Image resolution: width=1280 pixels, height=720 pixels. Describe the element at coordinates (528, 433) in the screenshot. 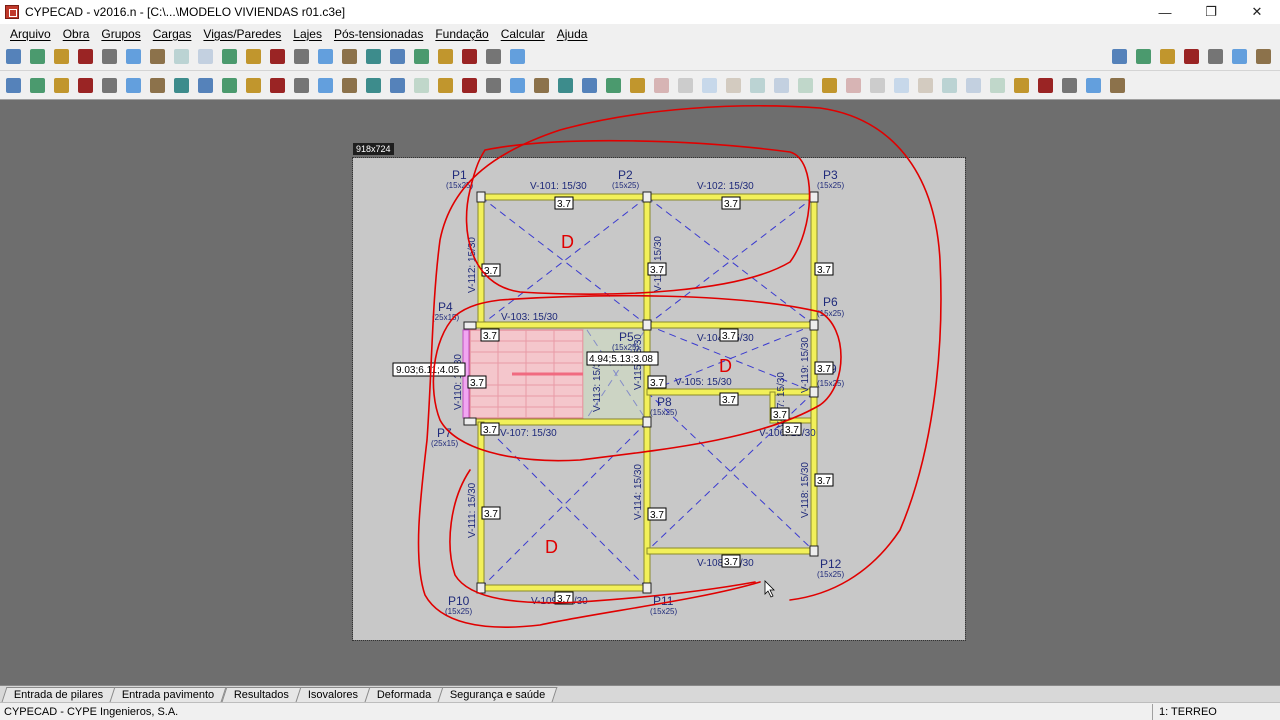

I see `beam-label: V-107: 15/30` at that location.